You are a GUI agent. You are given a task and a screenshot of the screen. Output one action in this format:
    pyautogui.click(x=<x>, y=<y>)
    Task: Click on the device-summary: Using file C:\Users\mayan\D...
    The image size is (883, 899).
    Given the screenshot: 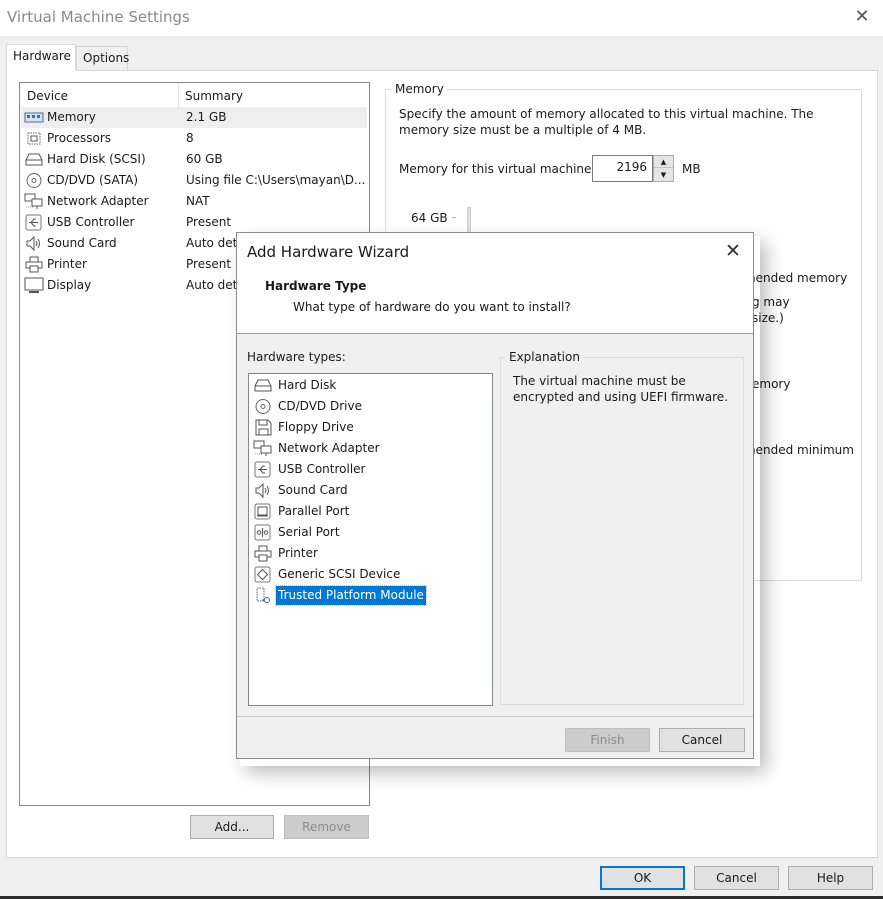 What is the action you would take?
    pyautogui.click(x=276, y=180)
    